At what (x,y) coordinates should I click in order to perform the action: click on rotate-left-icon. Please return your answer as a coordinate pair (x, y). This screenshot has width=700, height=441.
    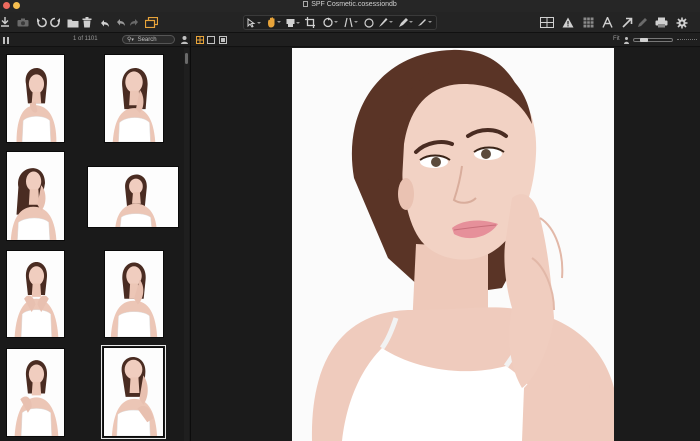
    Looking at the image, I should click on (41, 22).